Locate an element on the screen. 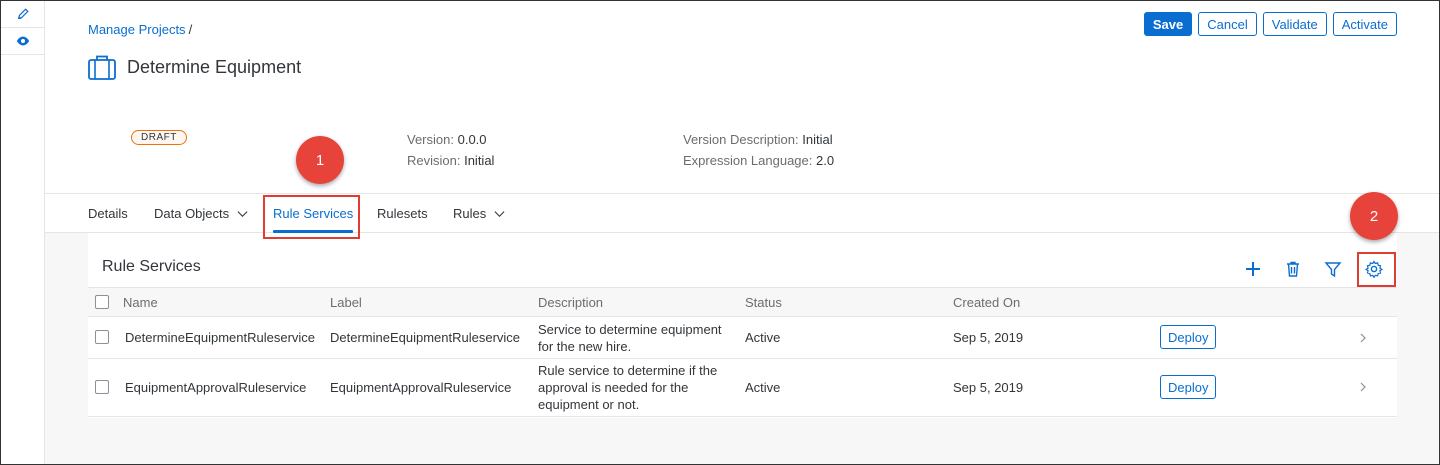 The image size is (1440, 465). expression-language-label: Expression Language: is located at coordinates (748, 160).